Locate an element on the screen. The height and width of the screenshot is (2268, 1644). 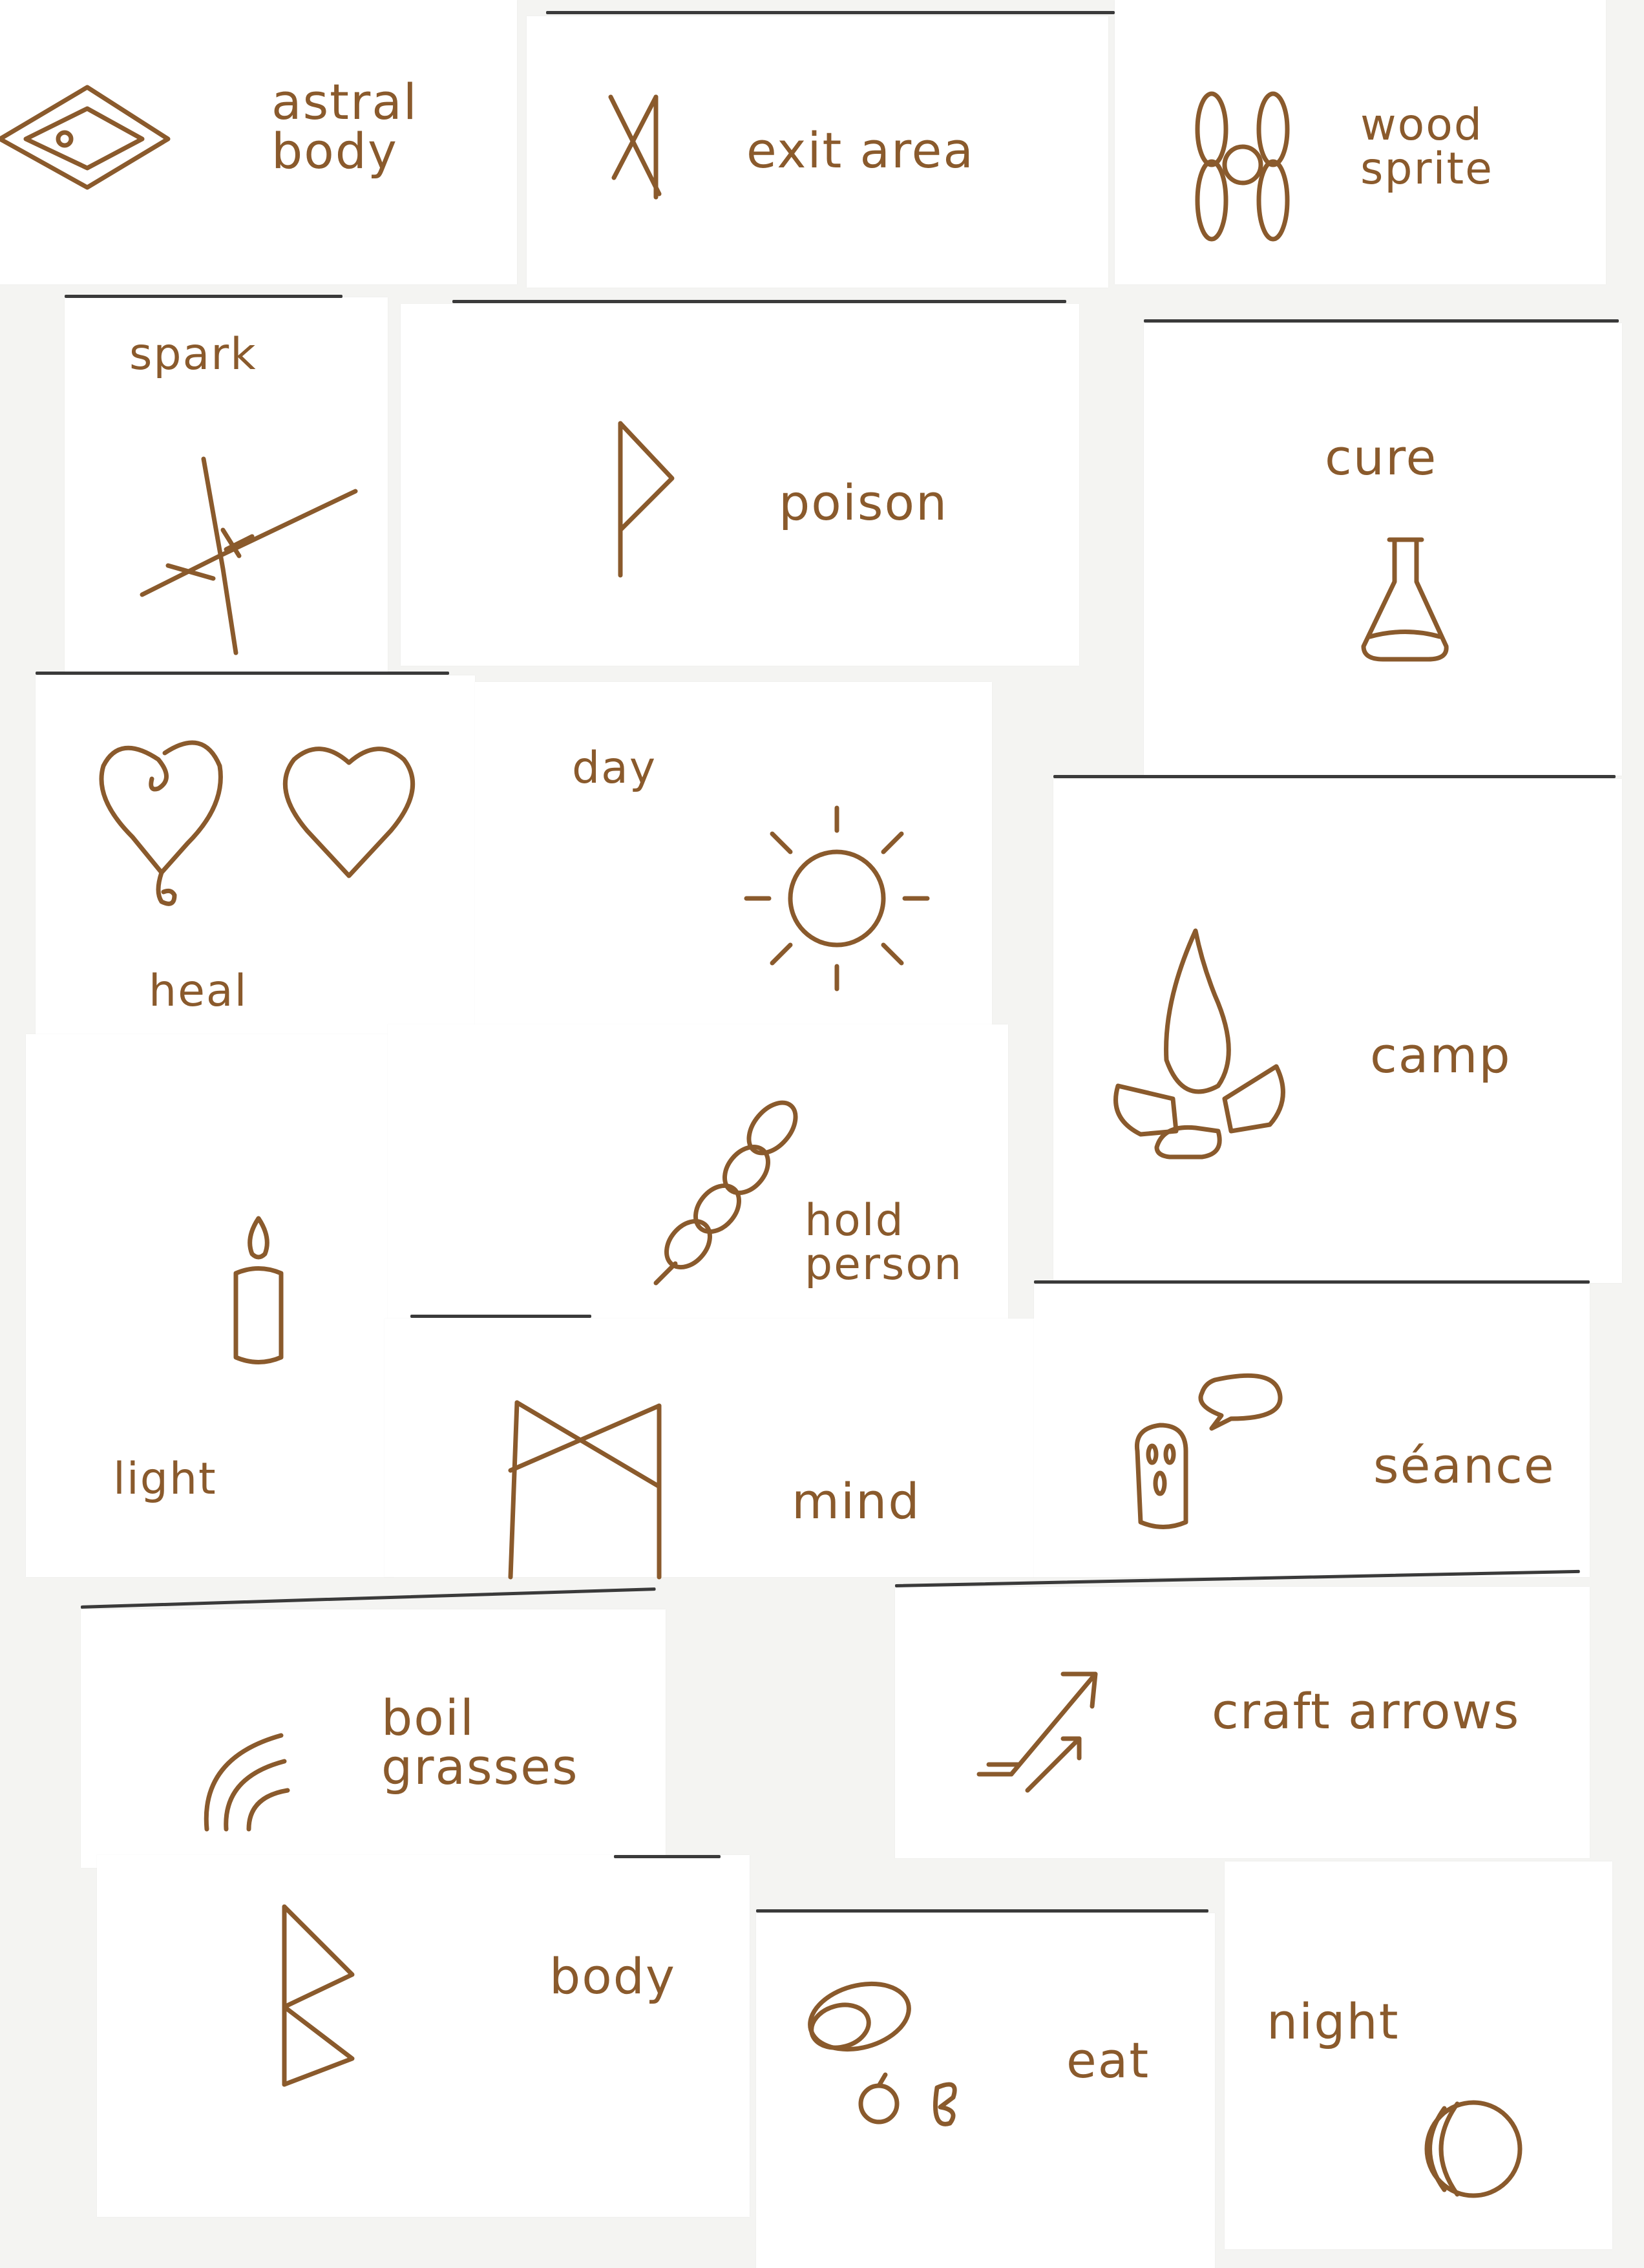
ghost-speech-icon is located at coordinates (1208, 1451).